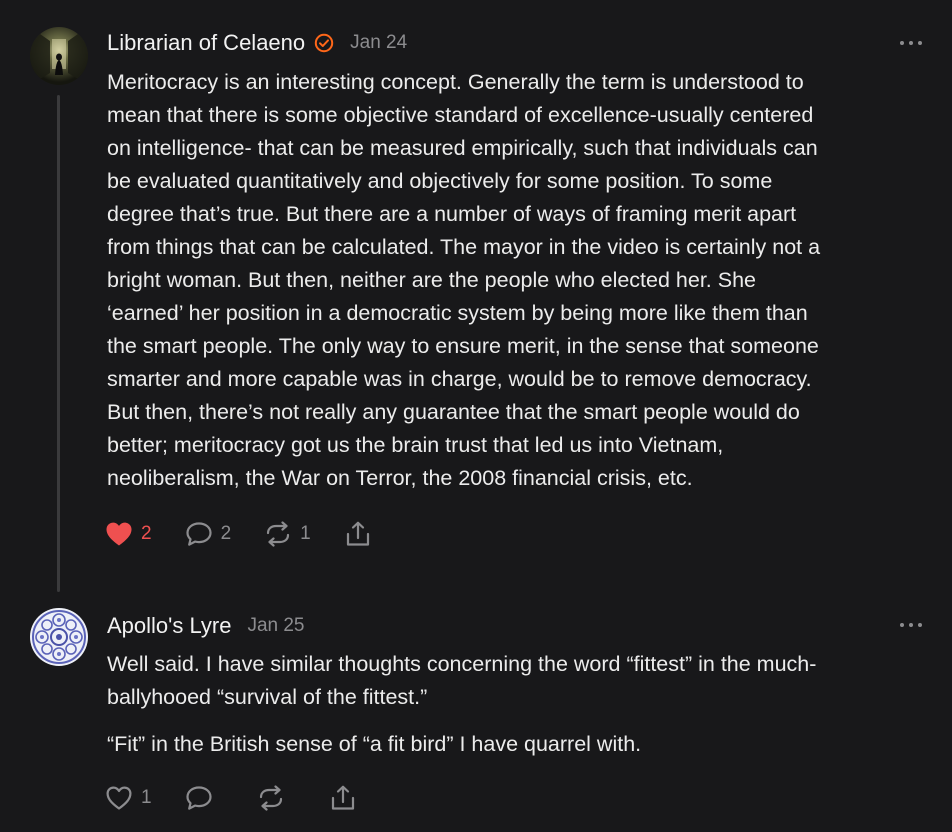 The image size is (952, 832). I want to click on author-name: Apollo's Lyre, so click(169, 626).